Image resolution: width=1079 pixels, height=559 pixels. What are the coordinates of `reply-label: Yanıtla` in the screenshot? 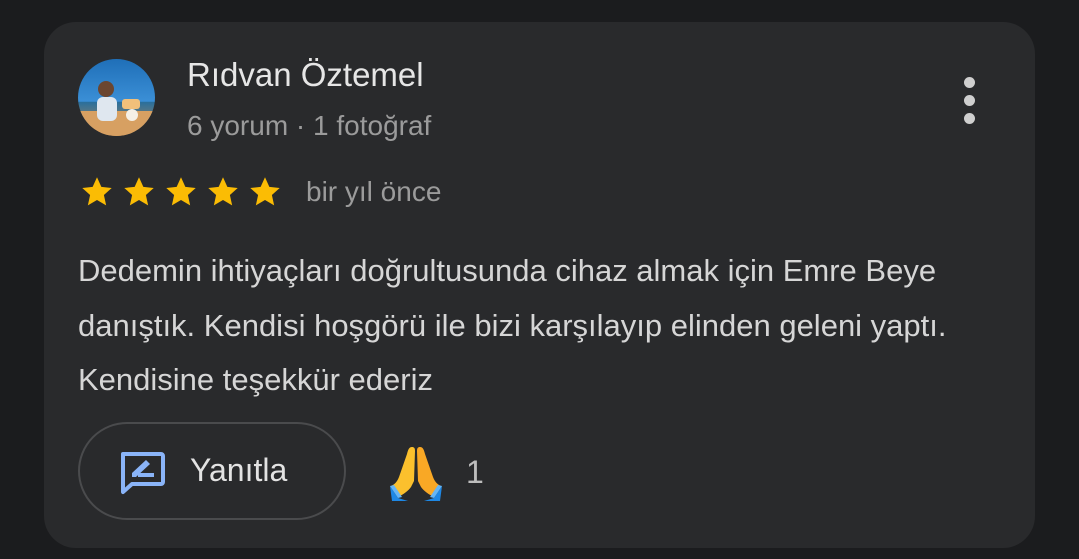 It's located at (239, 470).